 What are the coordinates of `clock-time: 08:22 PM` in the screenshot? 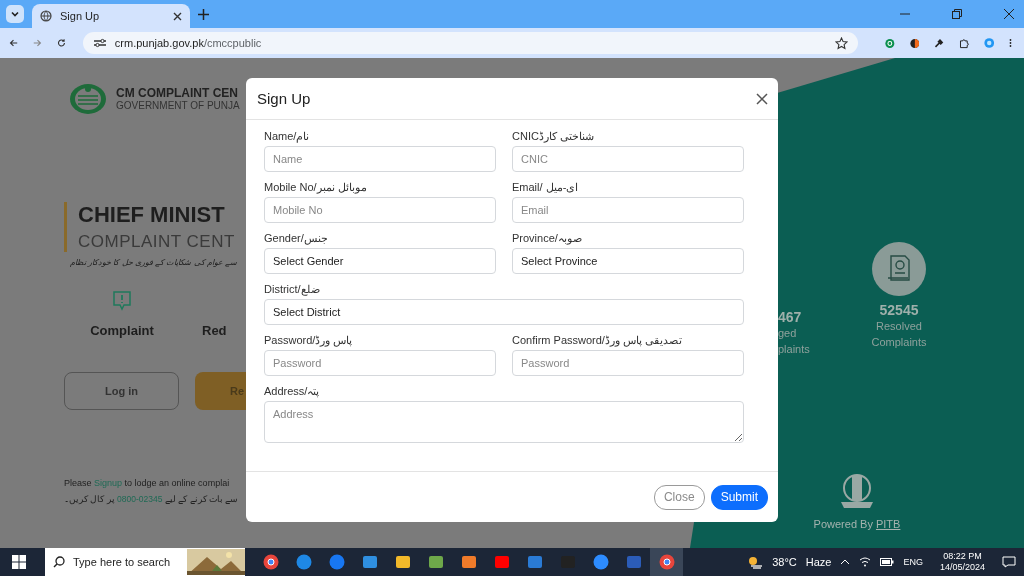 It's located at (962, 556).